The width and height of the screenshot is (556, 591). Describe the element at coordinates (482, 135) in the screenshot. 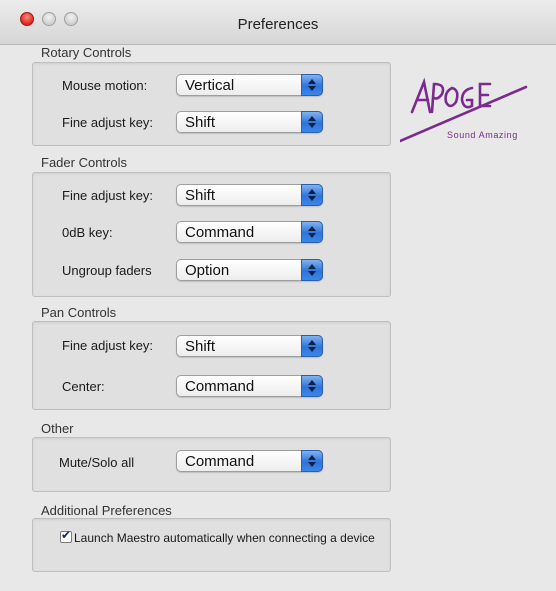

I see `logo-tagline: Sound Amazing` at that location.